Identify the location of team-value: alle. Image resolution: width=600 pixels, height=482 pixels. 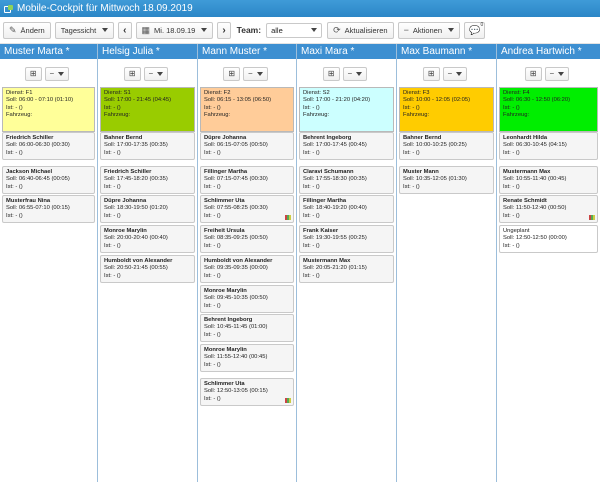
(277, 30).